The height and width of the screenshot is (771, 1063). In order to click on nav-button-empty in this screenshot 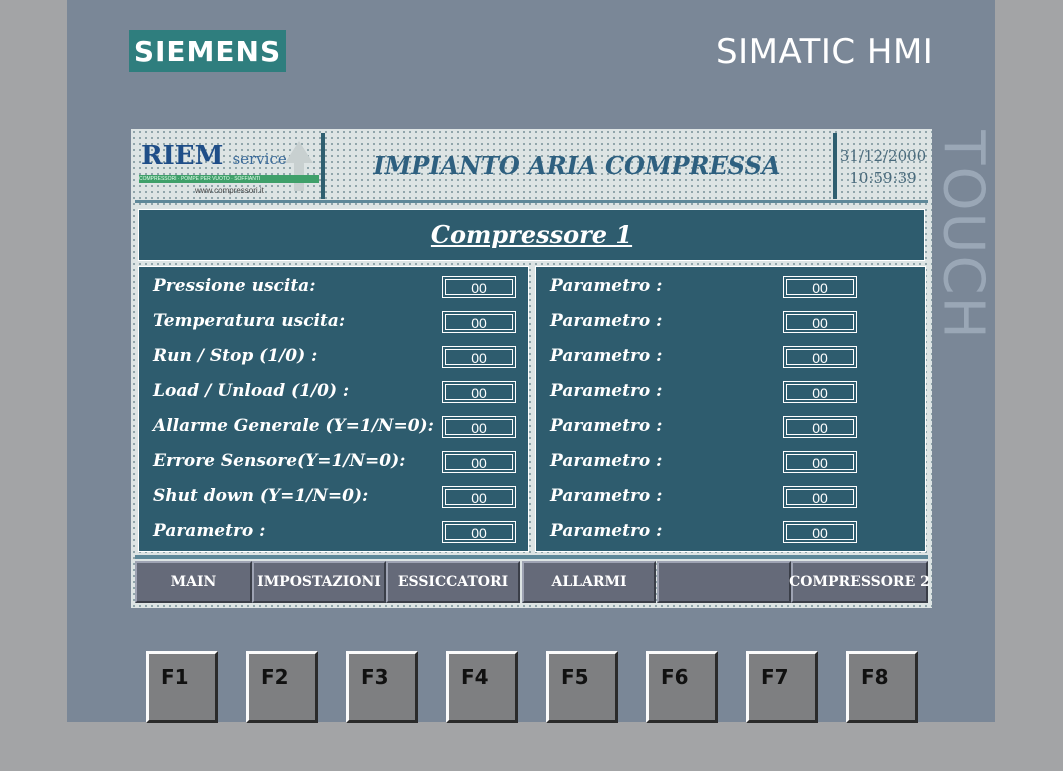, I will do `click(724, 582)`.